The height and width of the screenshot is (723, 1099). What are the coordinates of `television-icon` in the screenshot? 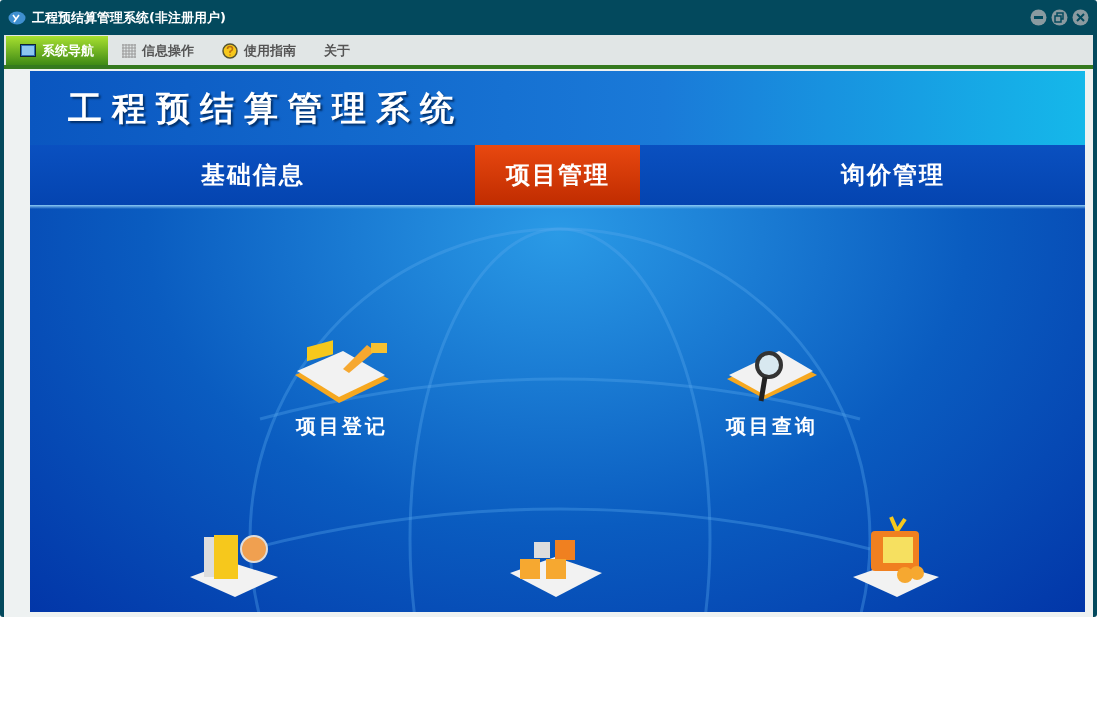 It's located at (896, 556).